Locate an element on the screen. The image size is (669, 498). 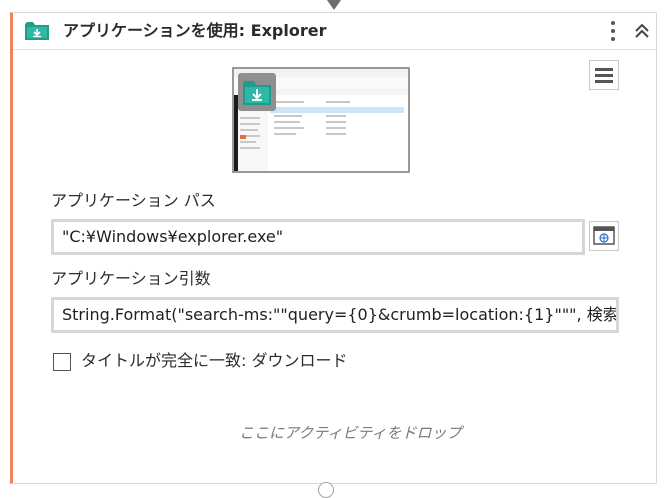
folder-download-icon is located at coordinates (37, 31).